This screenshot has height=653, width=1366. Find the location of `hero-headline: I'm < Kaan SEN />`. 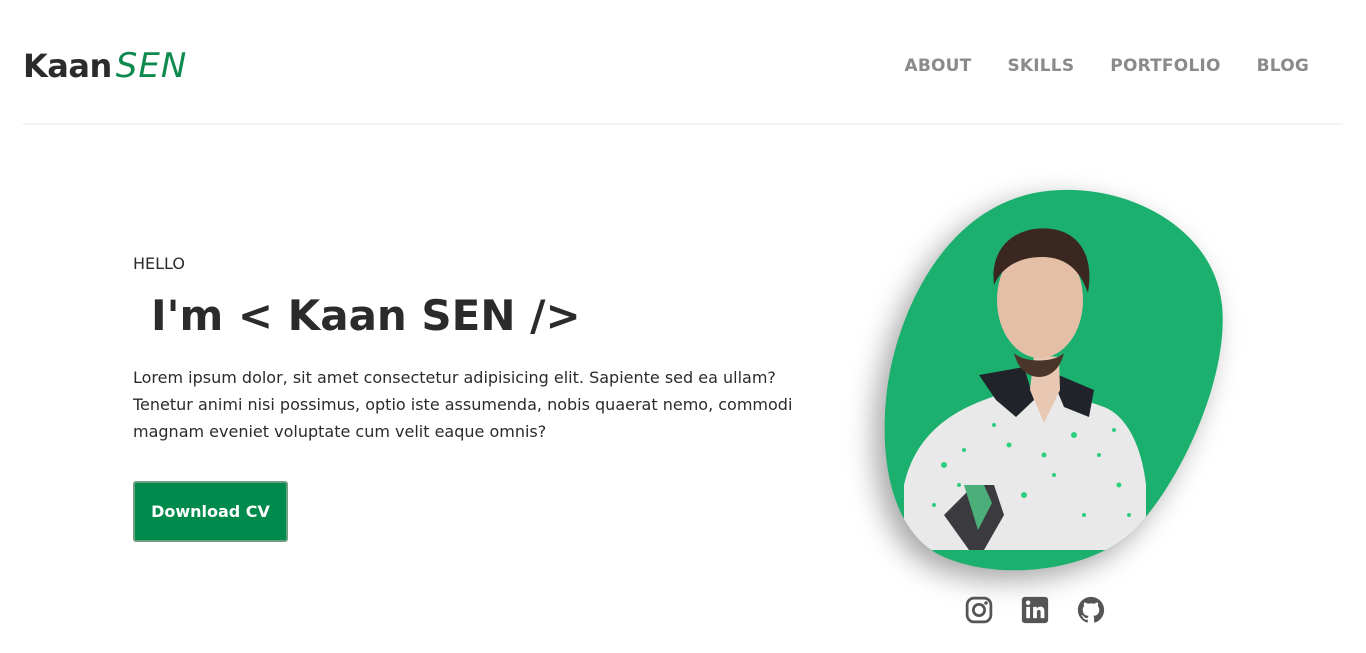

hero-headline: I'm < Kaan SEN /> is located at coordinates (366, 315).